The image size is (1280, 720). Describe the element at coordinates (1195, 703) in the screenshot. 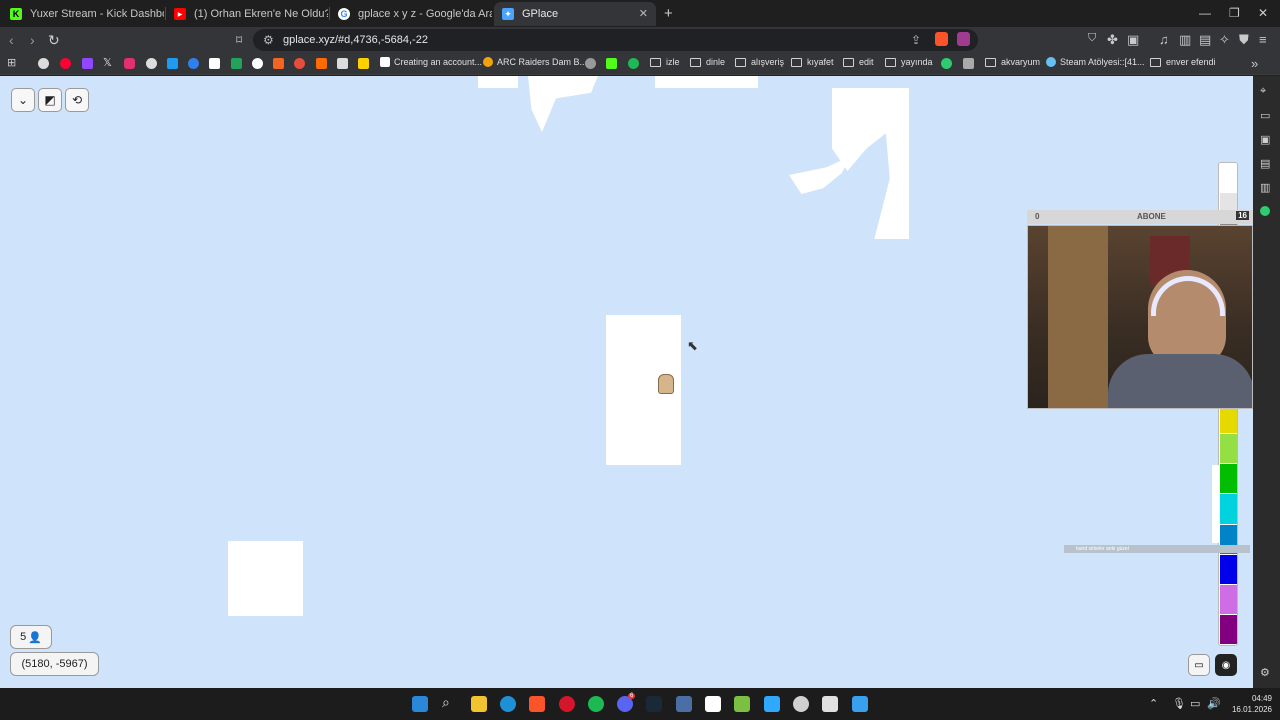

I see `network-icon: ▭` at that location.